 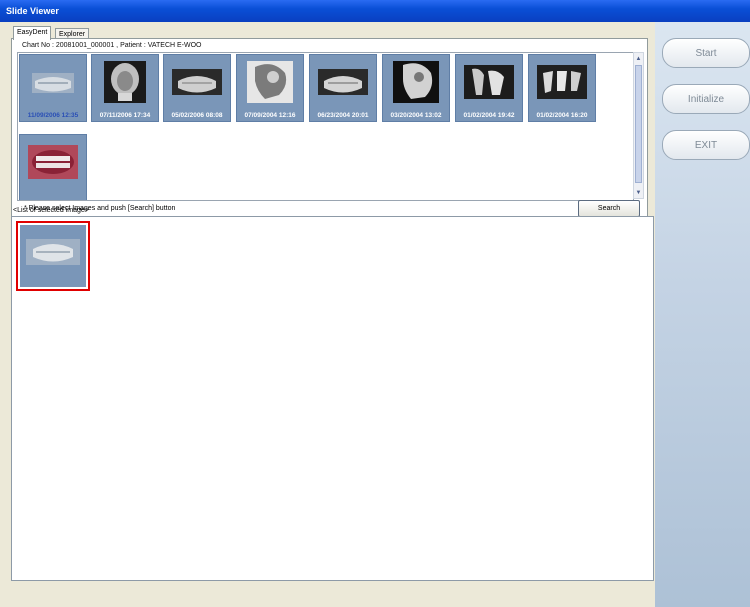 I want to click on window-title: Slide Viewer, so click(x=32, y=11).